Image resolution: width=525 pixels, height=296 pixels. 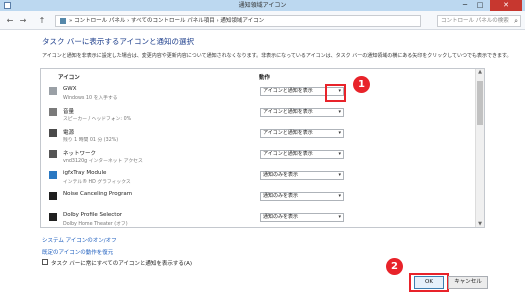 What do you see at coordinates (259, 115) in the screenshot?
I see `icon-row: 音量スピーカー / ヘッドフォン: 0% アイコンと通知を表示 ▾` at bounding box center [259, 115].